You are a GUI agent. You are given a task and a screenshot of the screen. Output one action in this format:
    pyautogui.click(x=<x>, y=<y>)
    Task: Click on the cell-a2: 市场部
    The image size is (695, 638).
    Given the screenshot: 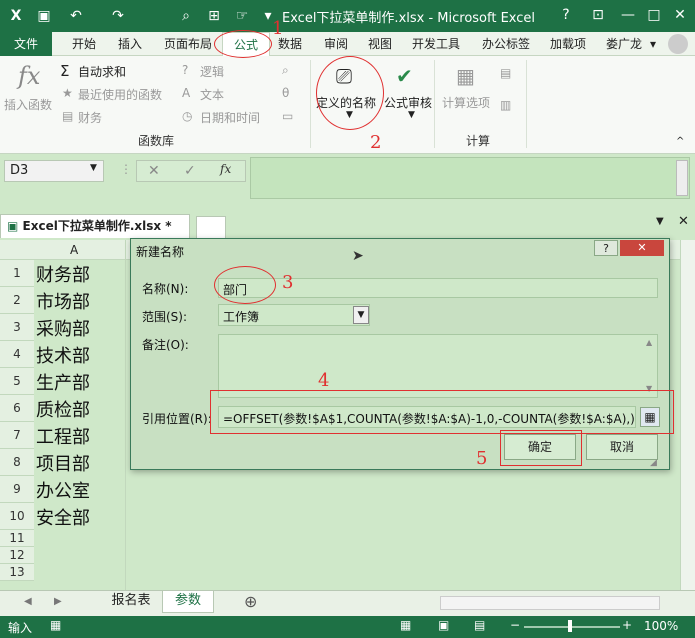 What is the action you would take?
    pyautogui.click(x=63, y=301)
    